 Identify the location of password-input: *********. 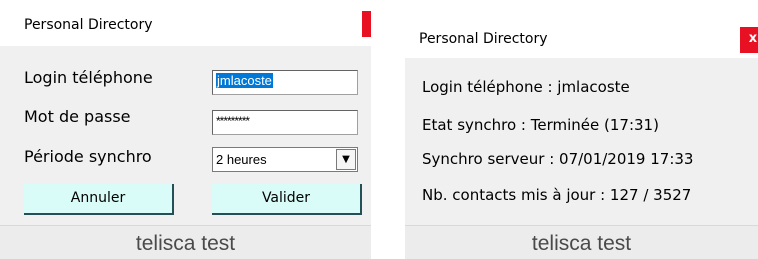
(285, 122).